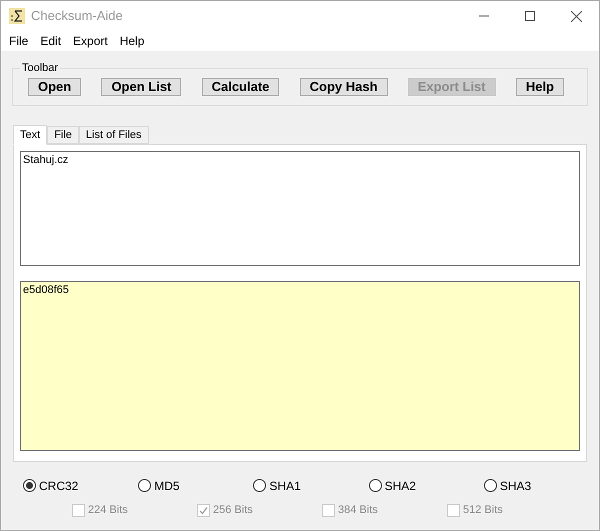 The width and height of the screenshot is (600, 531). I want to click on algorithm-radio: SHA1, so click(311, 485).